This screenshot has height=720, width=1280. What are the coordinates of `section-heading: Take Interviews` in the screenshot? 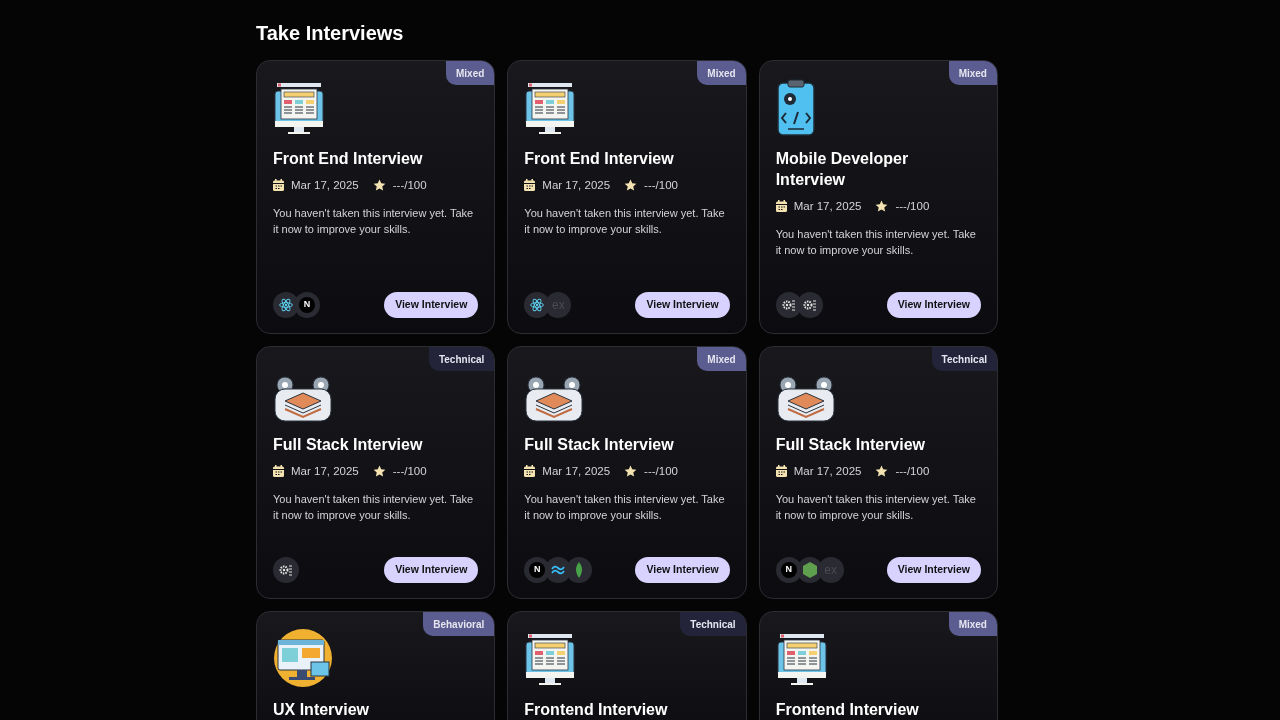 It's located at (330, 33).